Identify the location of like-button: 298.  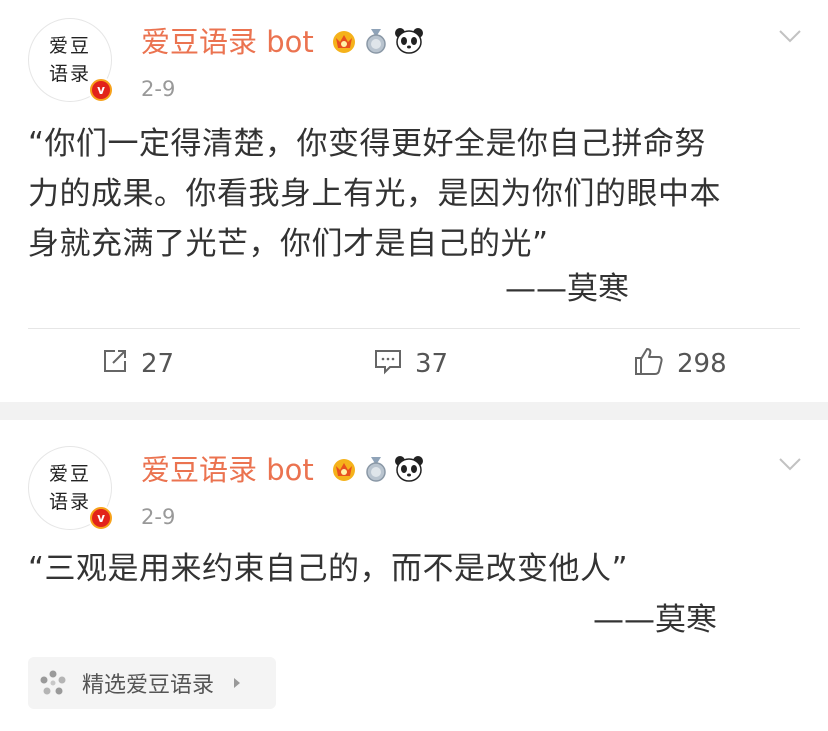
(680, 364).